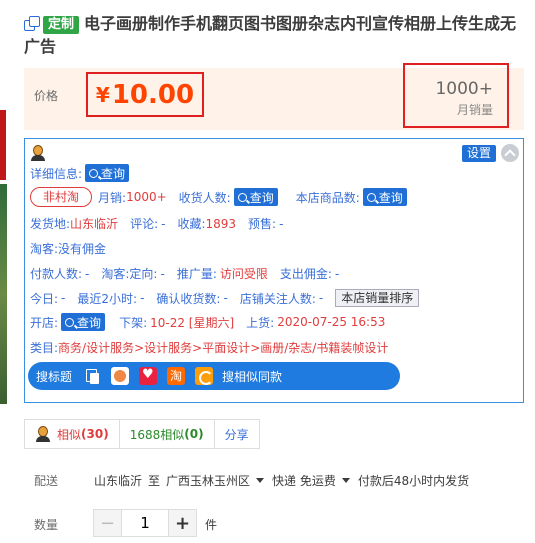 The height and width of the screenshot is (543, 535). What do you see at coordinates (3, 145) in the screenshot?
I see `image-edge-red` at bounding box center [3, 145].